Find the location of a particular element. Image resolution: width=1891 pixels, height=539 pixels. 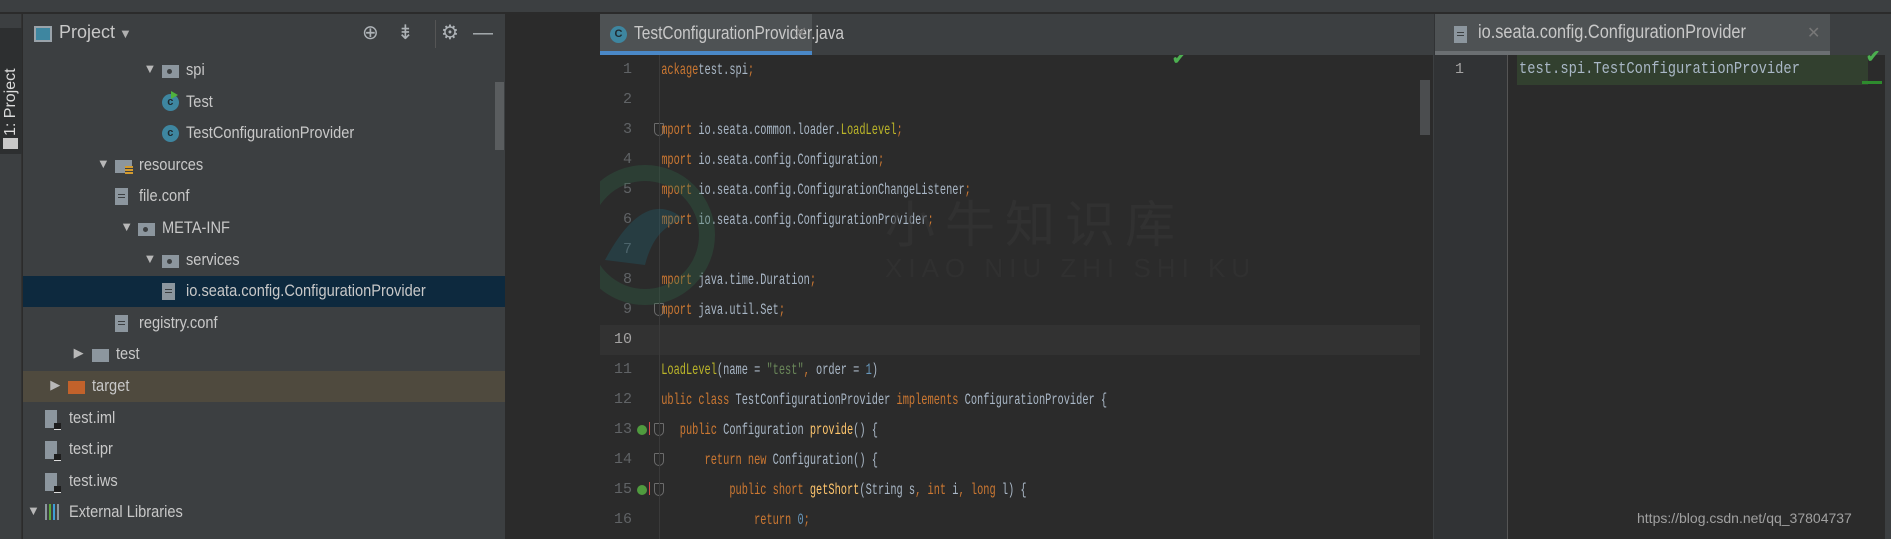

locate-icon: ⊕ is located at coordinates (370, 33).